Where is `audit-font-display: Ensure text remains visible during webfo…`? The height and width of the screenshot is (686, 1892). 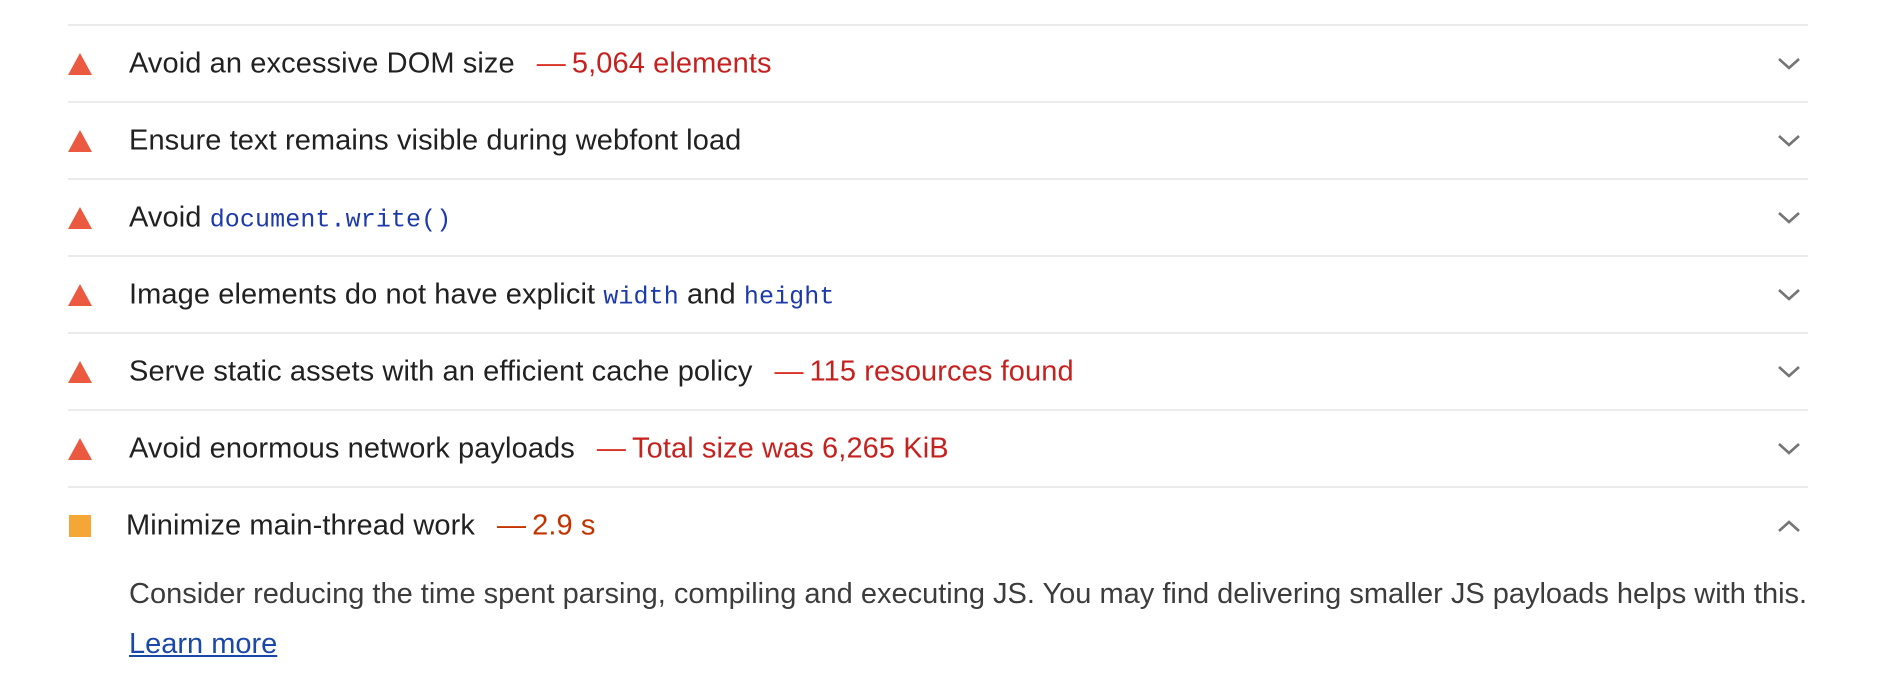 audit-font-display: Ensure text remains visible during webfo… is located at coordinates (938, 139).